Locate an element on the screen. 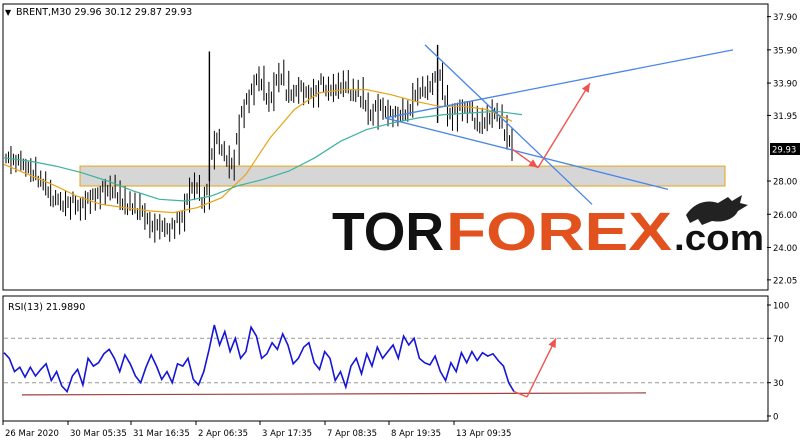 The image size is (808, 444). current-price-label: 29.93 is located at coordinates (784, 150).